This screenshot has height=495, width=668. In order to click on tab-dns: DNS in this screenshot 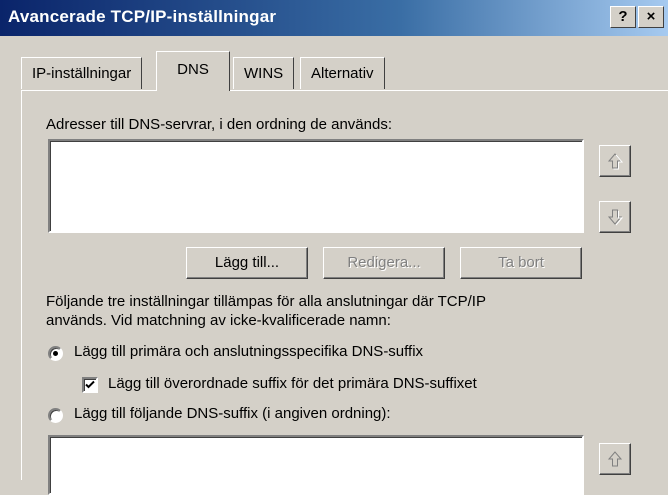, I will do `click(193, 71)`.